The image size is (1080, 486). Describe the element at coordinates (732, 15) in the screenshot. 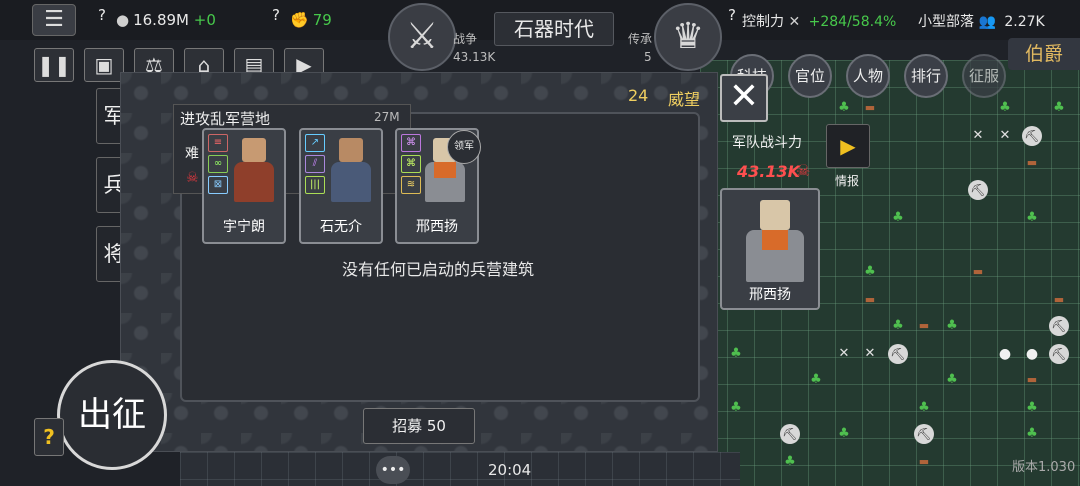

I see `control-info-icon: ?` at that location.